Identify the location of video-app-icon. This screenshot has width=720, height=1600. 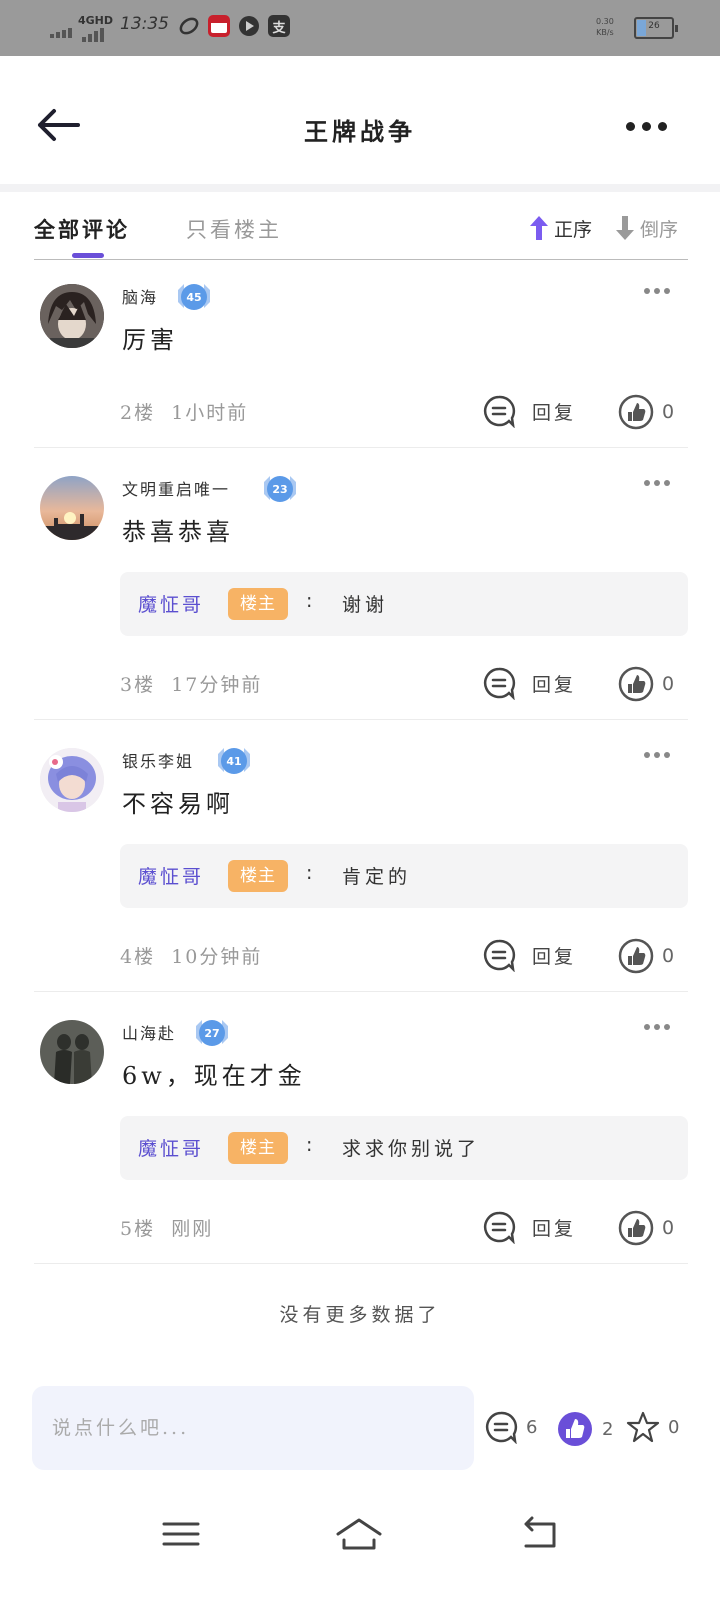
(249, 26).